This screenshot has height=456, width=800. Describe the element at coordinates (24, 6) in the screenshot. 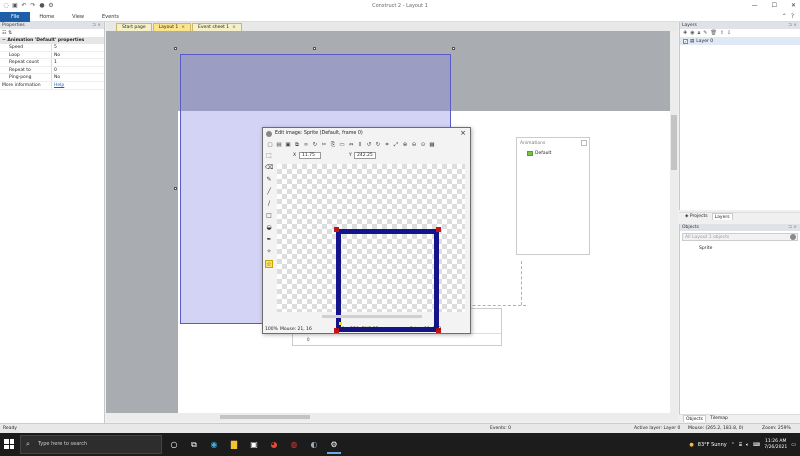

I see `undo-icon: ↶` at that location.